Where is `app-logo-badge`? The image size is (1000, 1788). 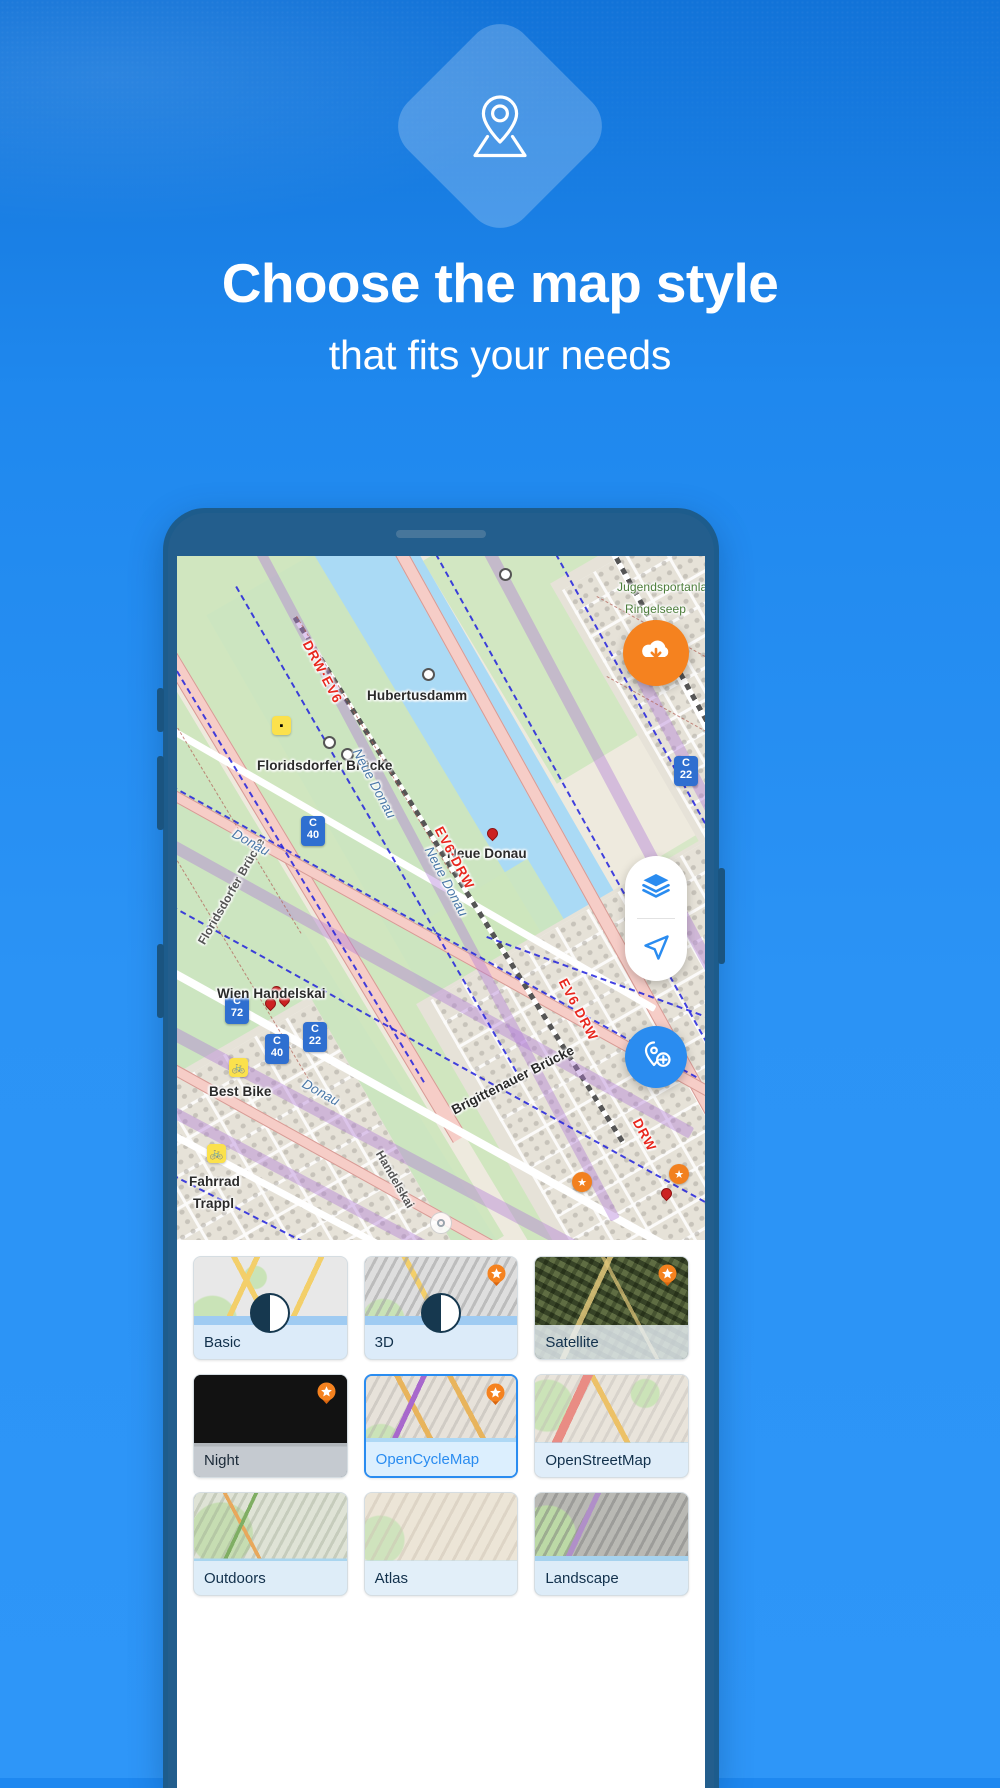
app-logo-badge is located at coordinates (500, 126).